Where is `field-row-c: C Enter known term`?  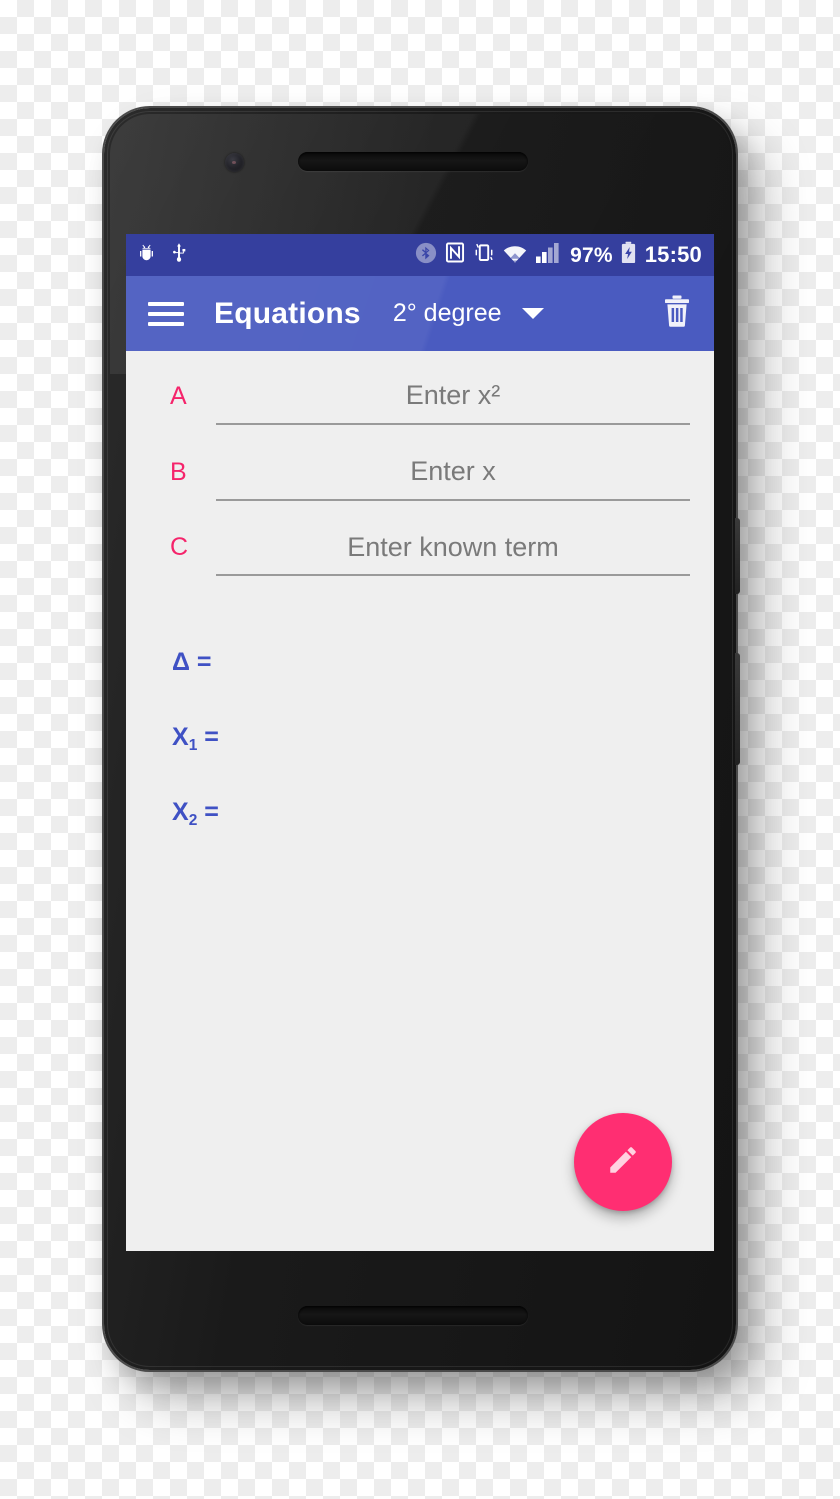
field-row-c: C Enter known term is located at coordinates (420, 554).